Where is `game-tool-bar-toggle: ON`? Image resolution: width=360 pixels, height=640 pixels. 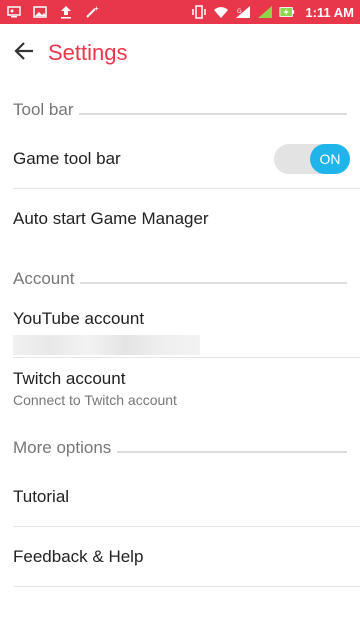
game-tool-bar-toggle: ON is located at coordinates (312, 159).